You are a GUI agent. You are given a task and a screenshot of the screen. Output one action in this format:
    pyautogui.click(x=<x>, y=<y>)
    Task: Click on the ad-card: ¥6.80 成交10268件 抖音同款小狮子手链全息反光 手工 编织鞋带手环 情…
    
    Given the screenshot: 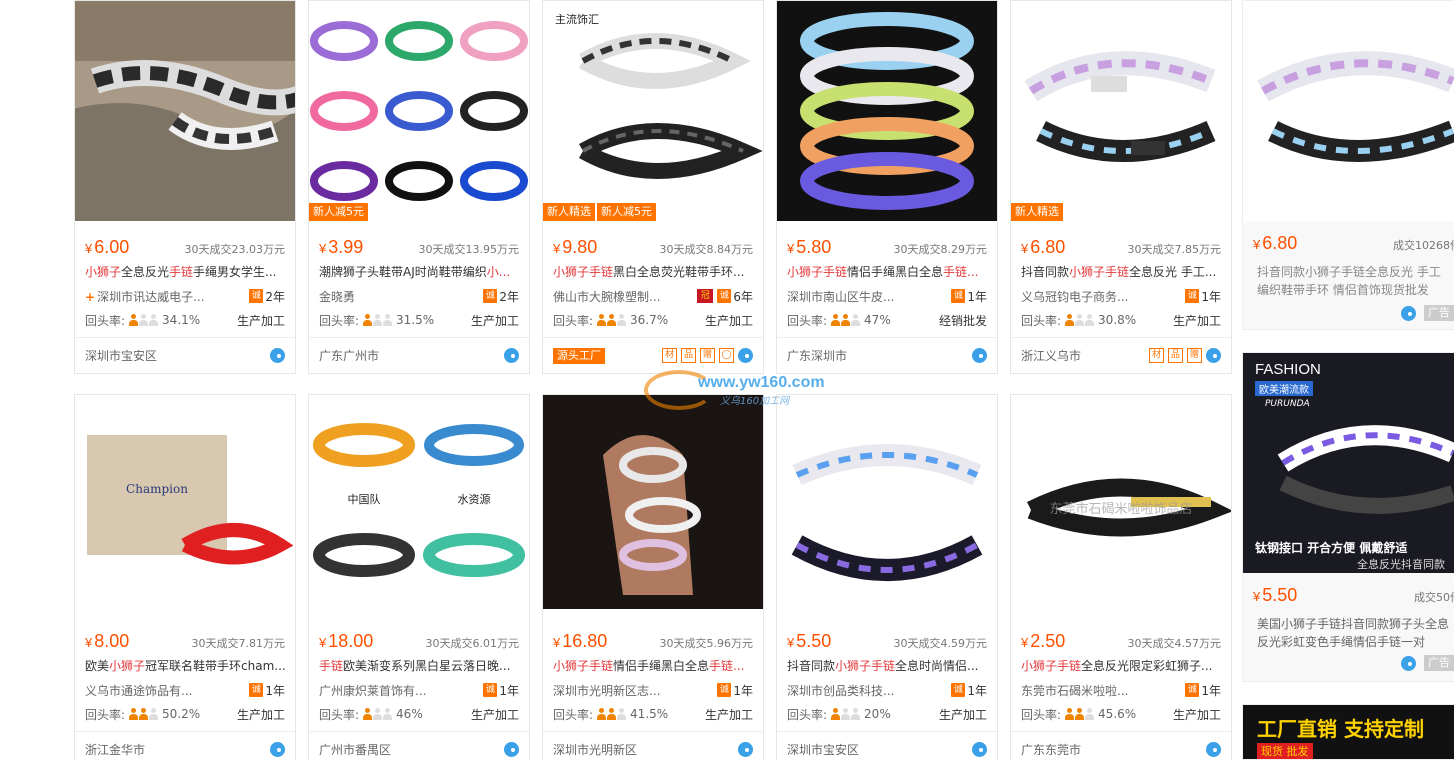 What is the action you would take?
    pyautogui.click(x=1348, y=165)
    